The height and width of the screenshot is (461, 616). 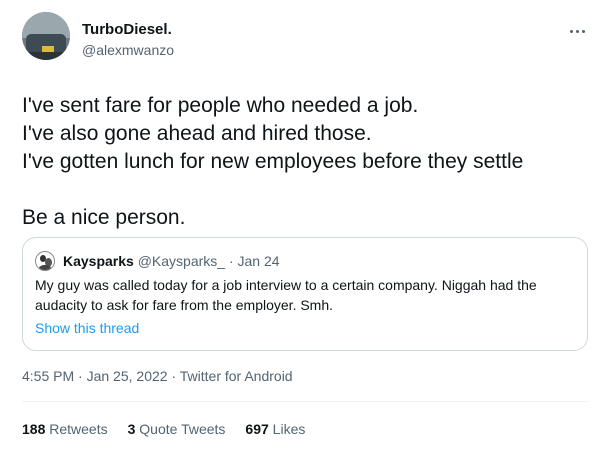 I want to click on quoted-avatar, so click(x=45, y=261).